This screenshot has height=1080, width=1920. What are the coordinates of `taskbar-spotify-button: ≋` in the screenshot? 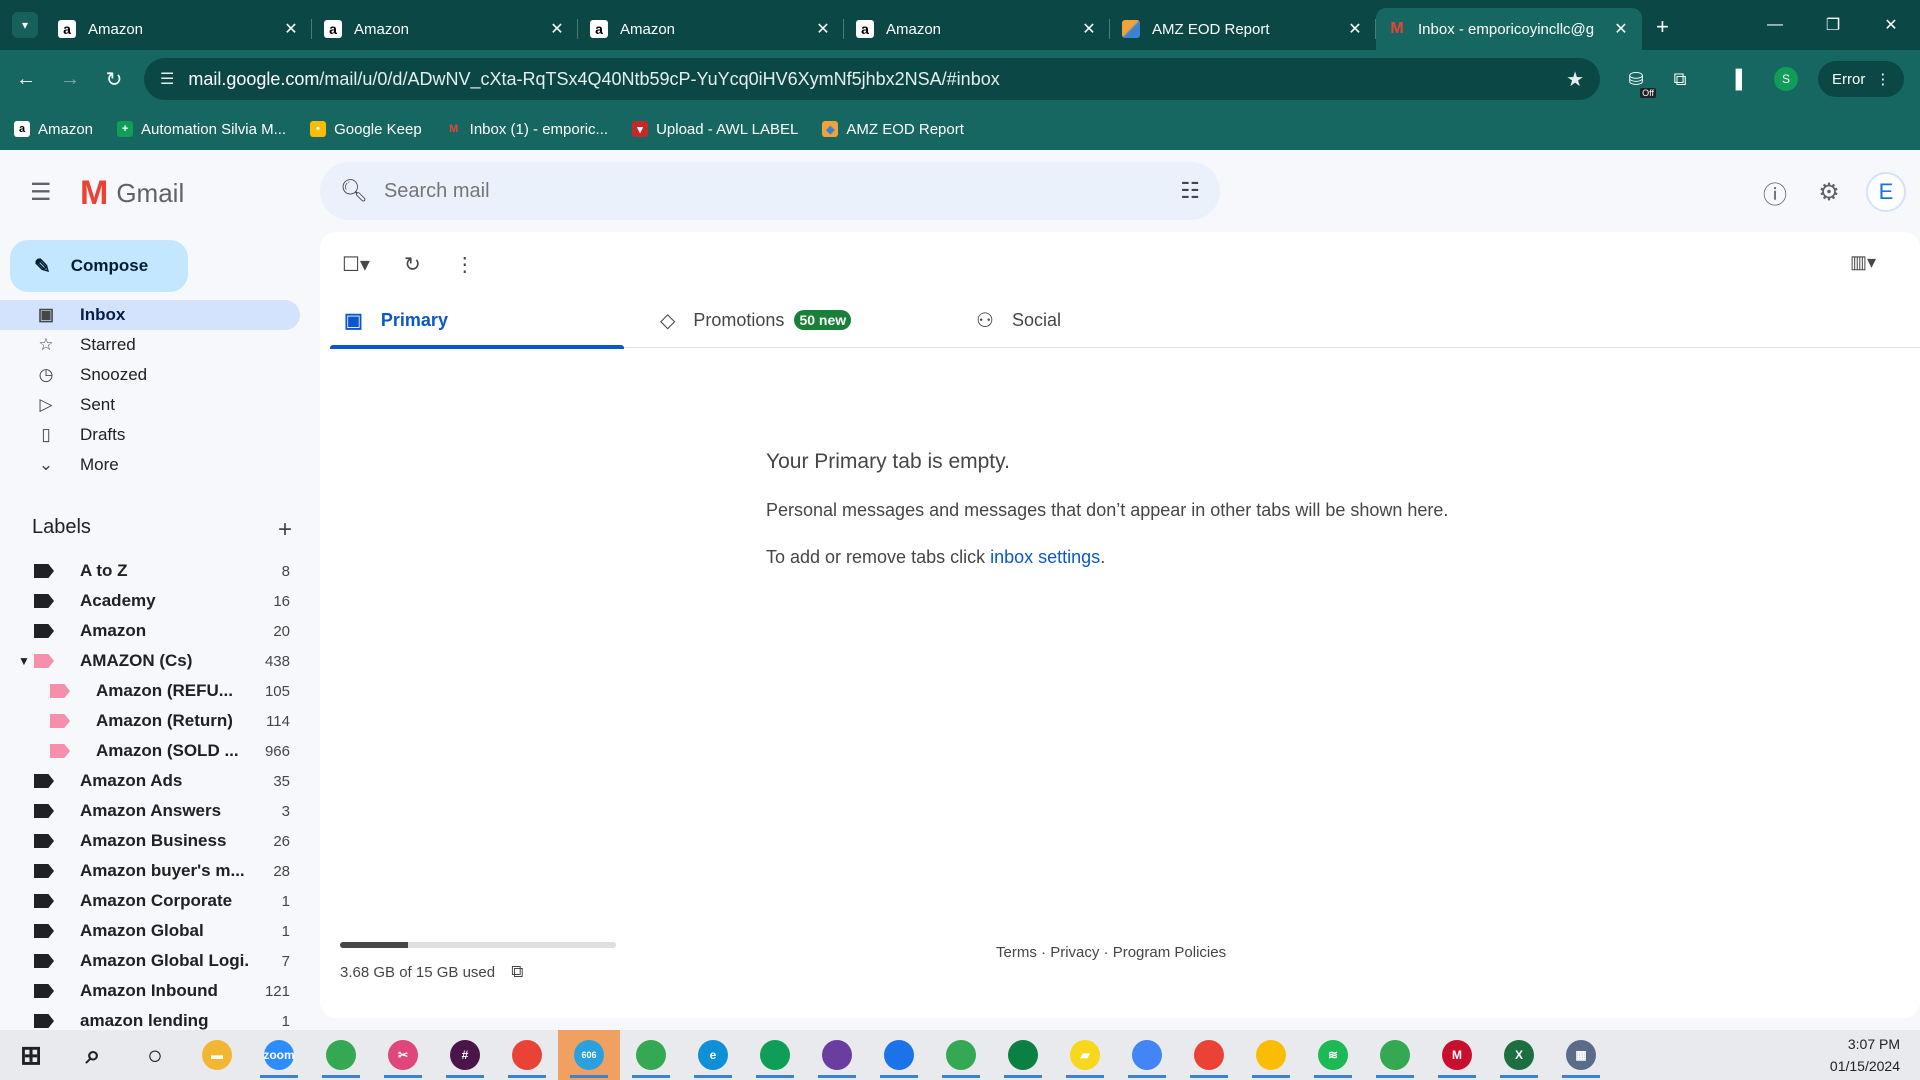 It's located at (1333, 1055).